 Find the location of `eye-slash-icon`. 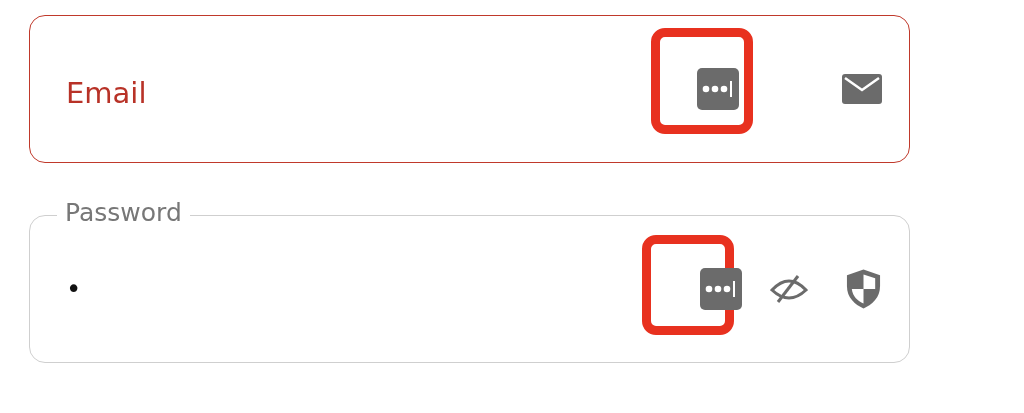

eye-slash-icon is located at coordinates (789, 289).